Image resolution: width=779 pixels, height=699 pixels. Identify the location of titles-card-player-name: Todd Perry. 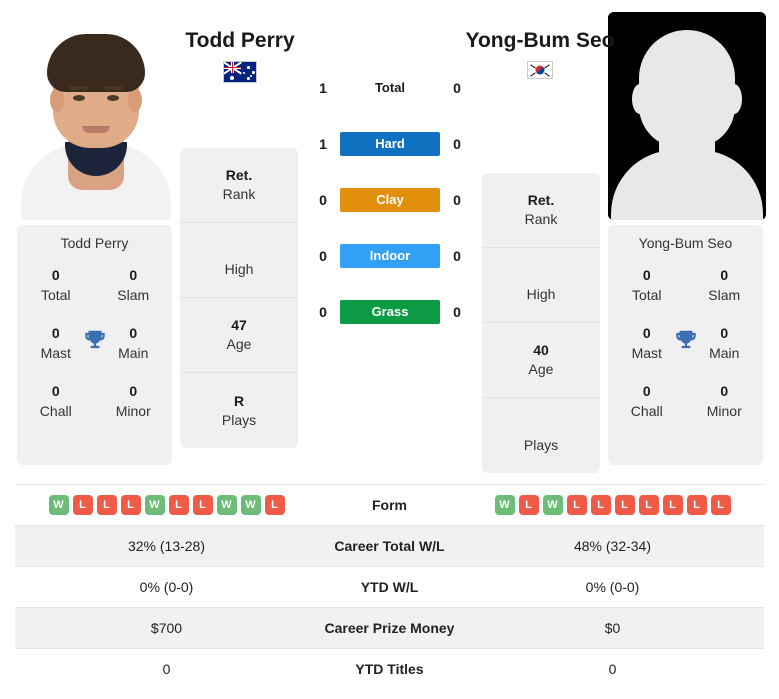
(94, 243).